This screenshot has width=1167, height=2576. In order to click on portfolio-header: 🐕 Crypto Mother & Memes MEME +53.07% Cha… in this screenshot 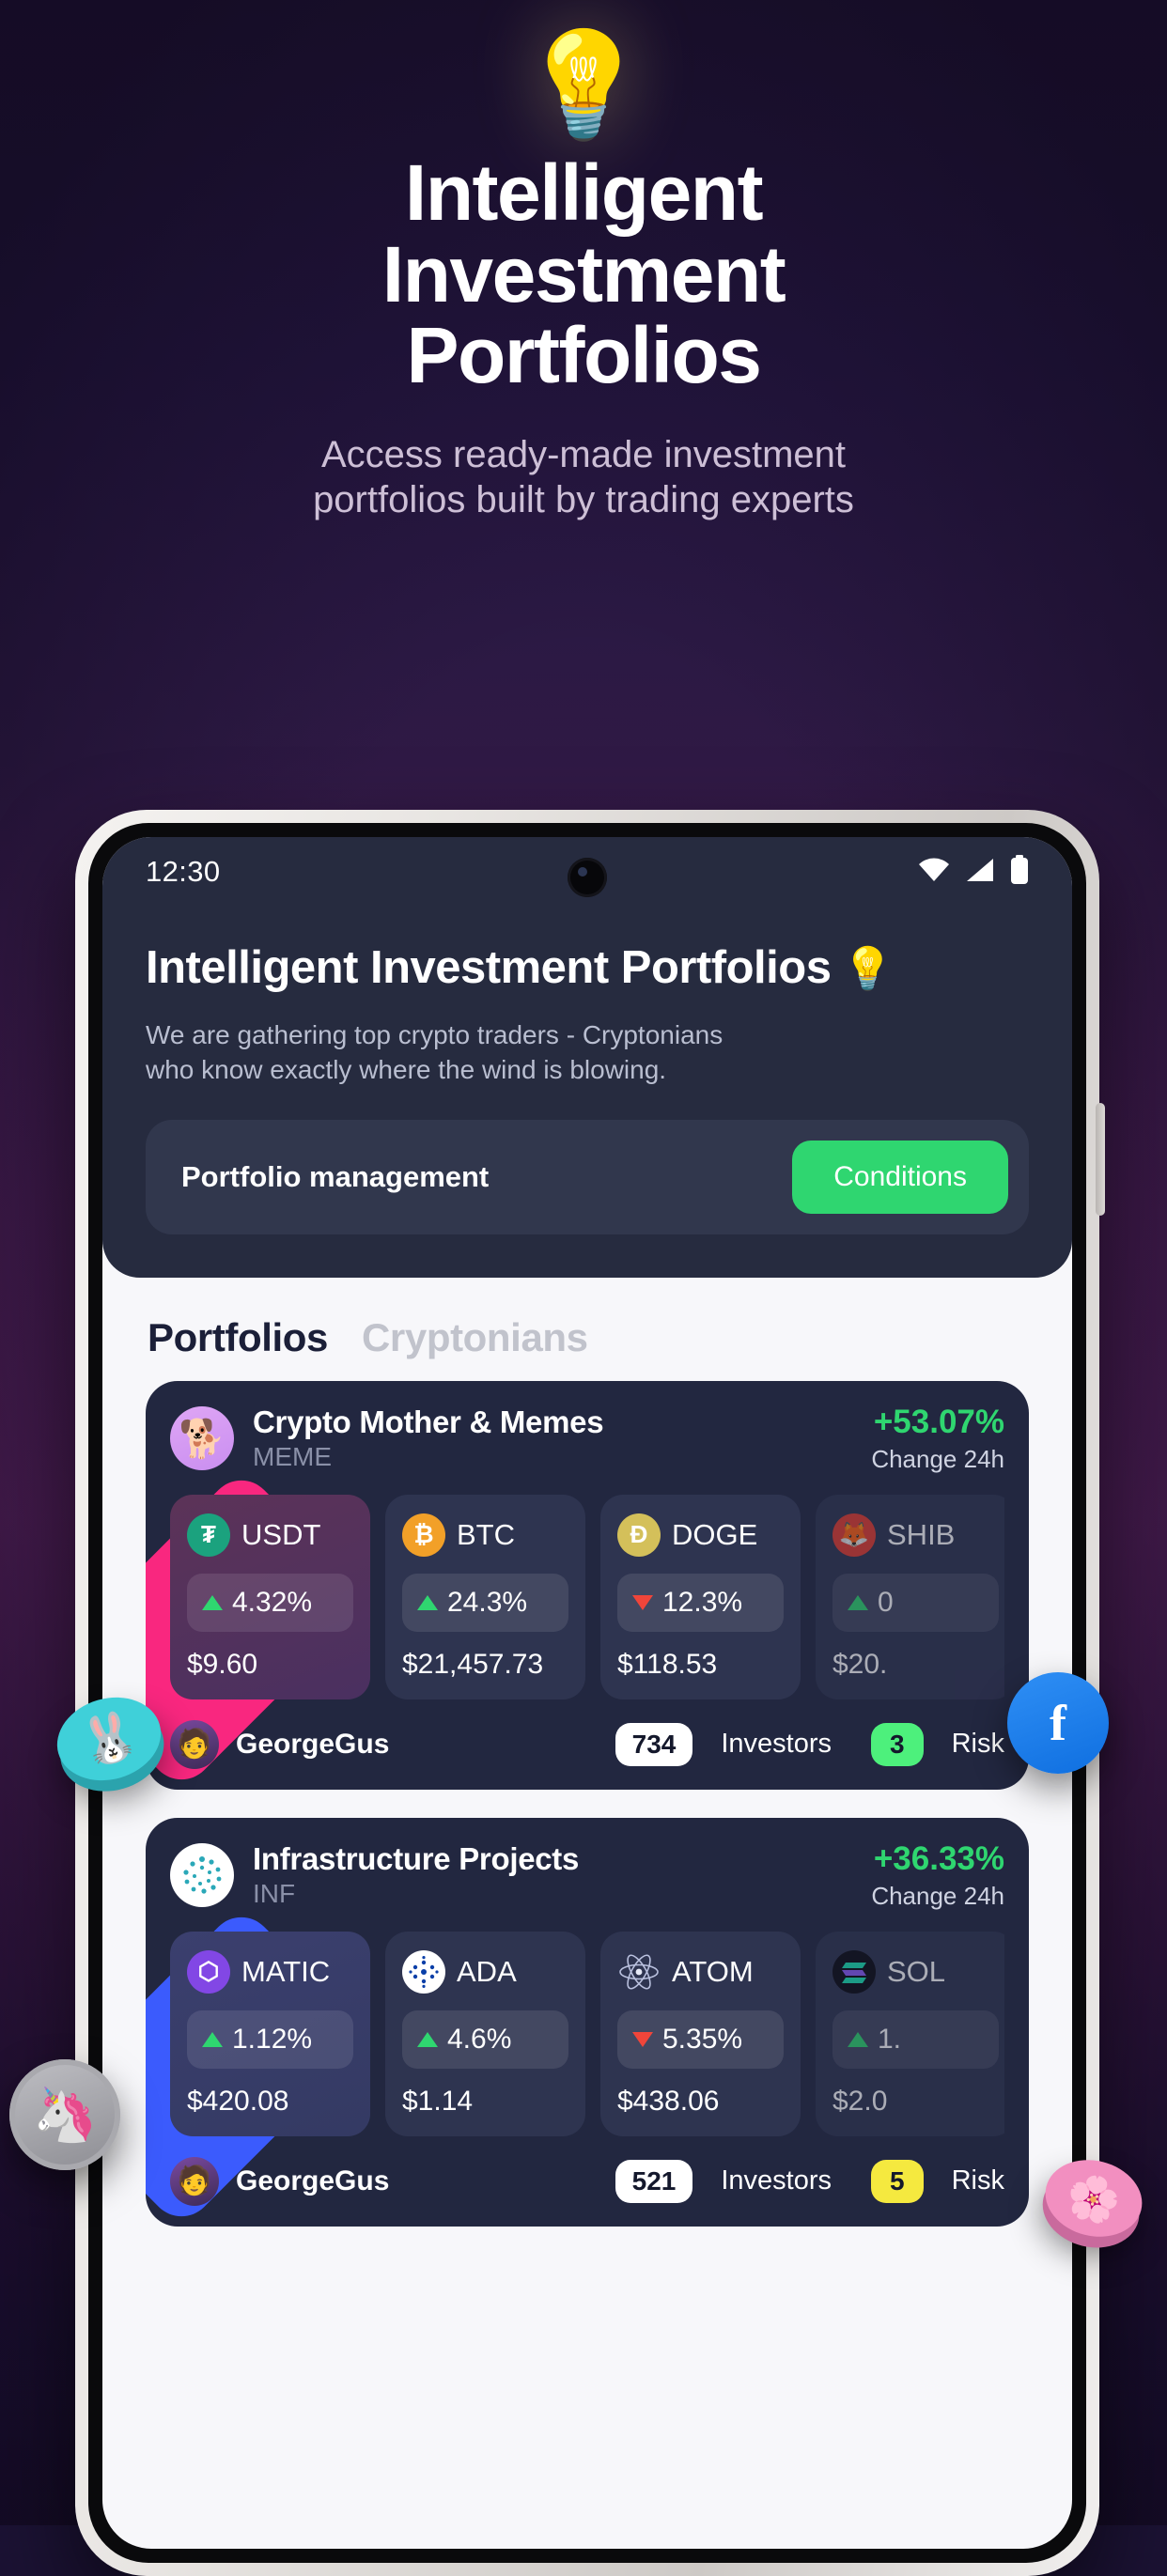, I will do `click(587, 1439)`.